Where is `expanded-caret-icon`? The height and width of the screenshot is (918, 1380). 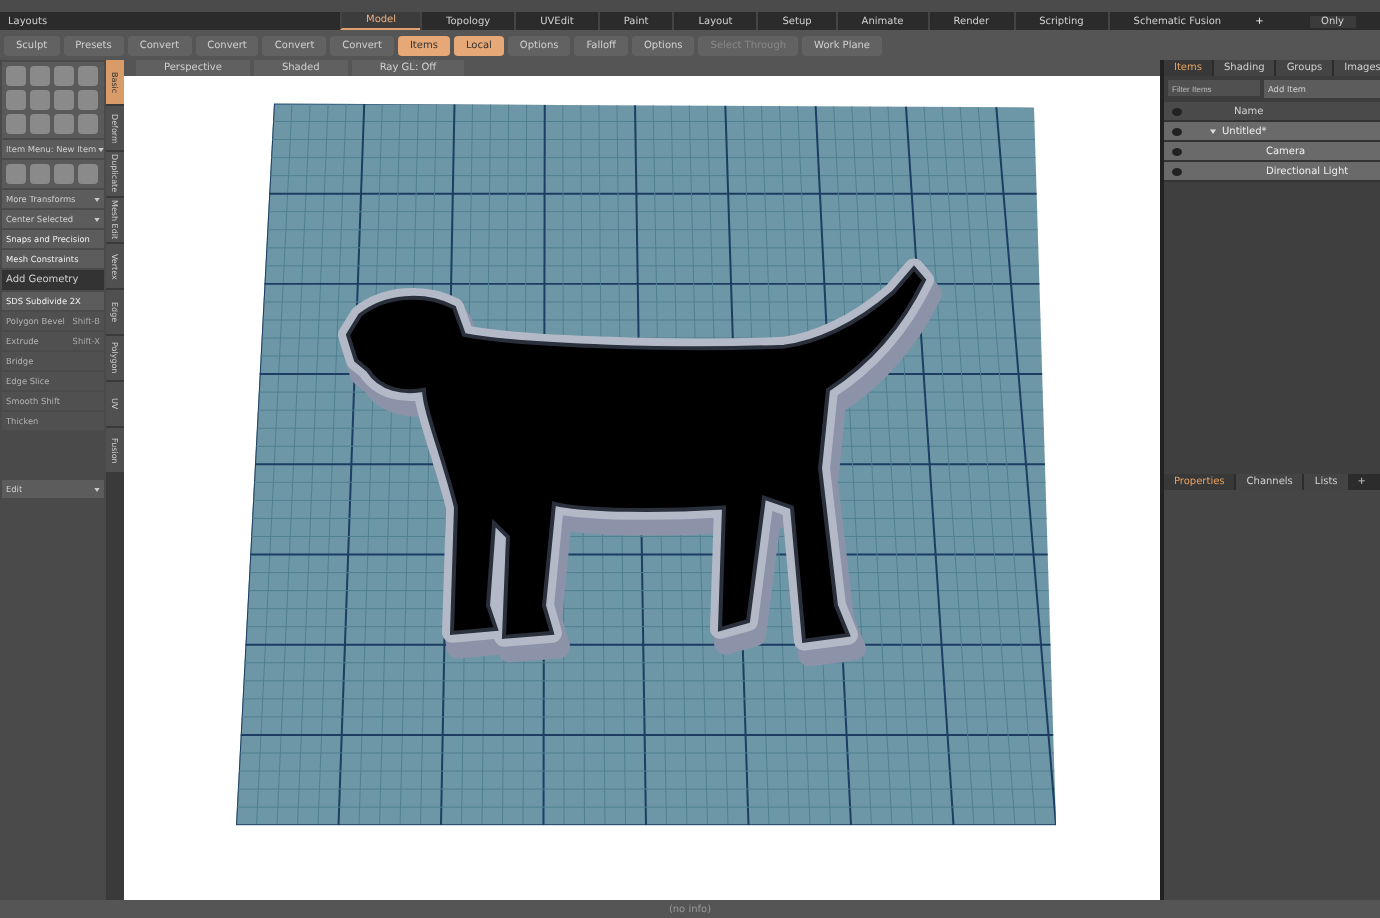 expanded-caret-icon is located at coordinates (1213, 131).